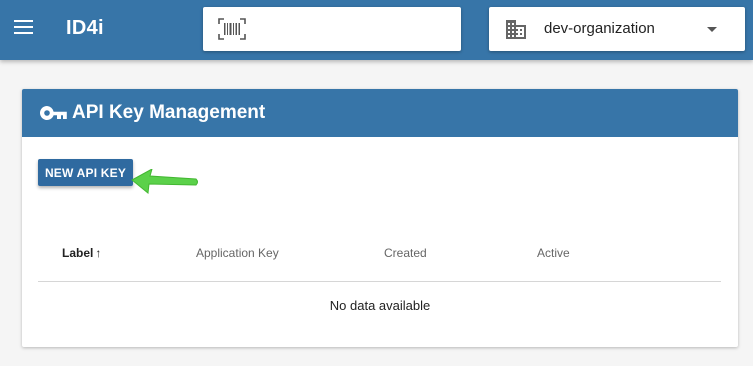 This screenshot has width=753, height=366. I want to click on organization-select: dev-organization, so click(617, 29).